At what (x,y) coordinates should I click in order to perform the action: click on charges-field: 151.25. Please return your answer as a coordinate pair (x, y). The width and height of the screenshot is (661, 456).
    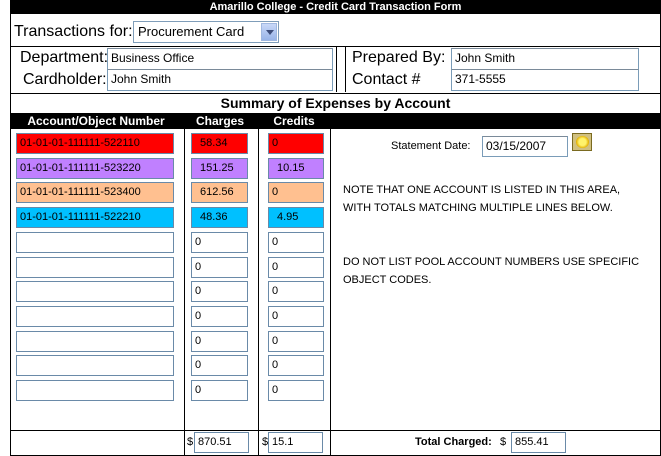
    Looking at the image, I should click on (219, 168).